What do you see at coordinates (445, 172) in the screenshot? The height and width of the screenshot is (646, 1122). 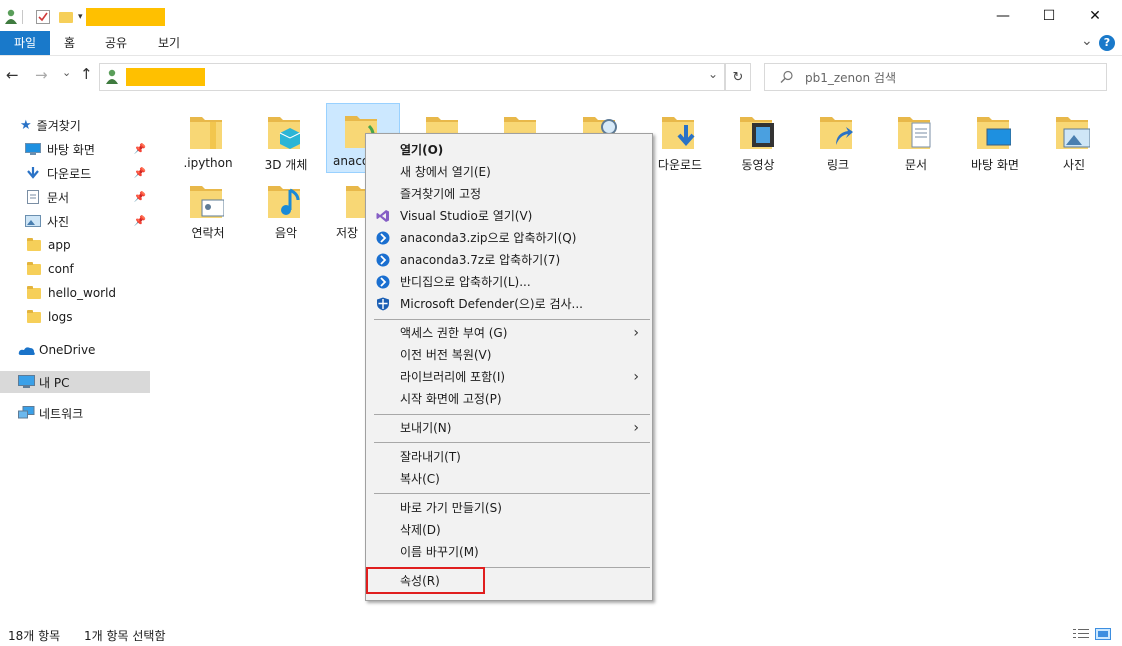 I see `menu-item-label: 새 창에서 열기(E)` at bounding box center [445, 172].